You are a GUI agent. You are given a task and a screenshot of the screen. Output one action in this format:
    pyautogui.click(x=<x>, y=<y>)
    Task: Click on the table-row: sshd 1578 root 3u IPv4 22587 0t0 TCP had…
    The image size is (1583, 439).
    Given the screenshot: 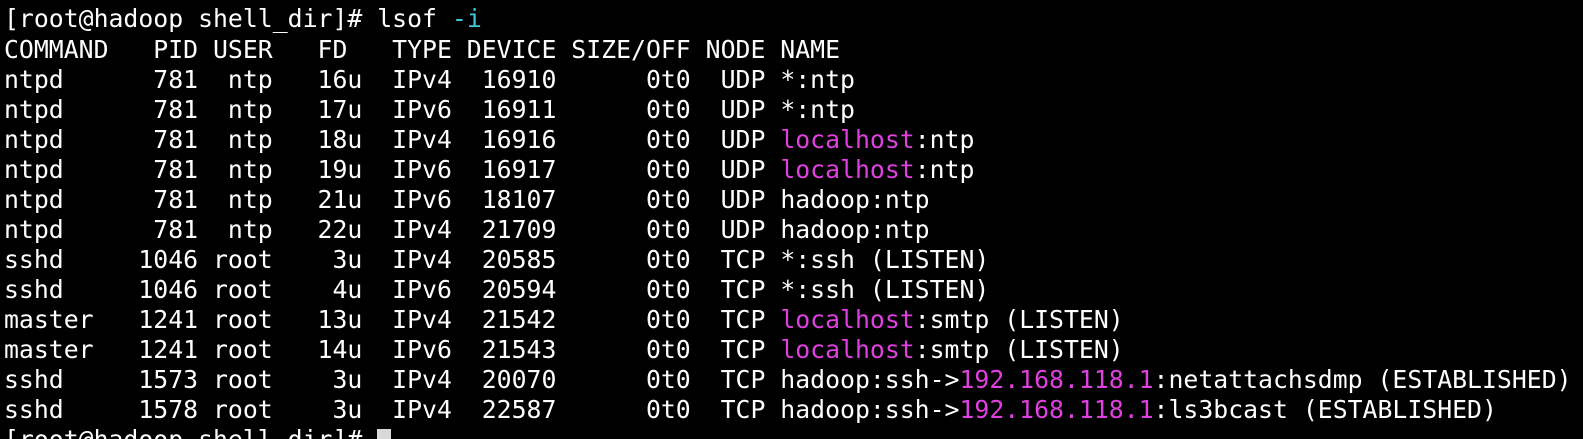 What is the action you would take?
    pyautogui.click(x=750, y=410)
    